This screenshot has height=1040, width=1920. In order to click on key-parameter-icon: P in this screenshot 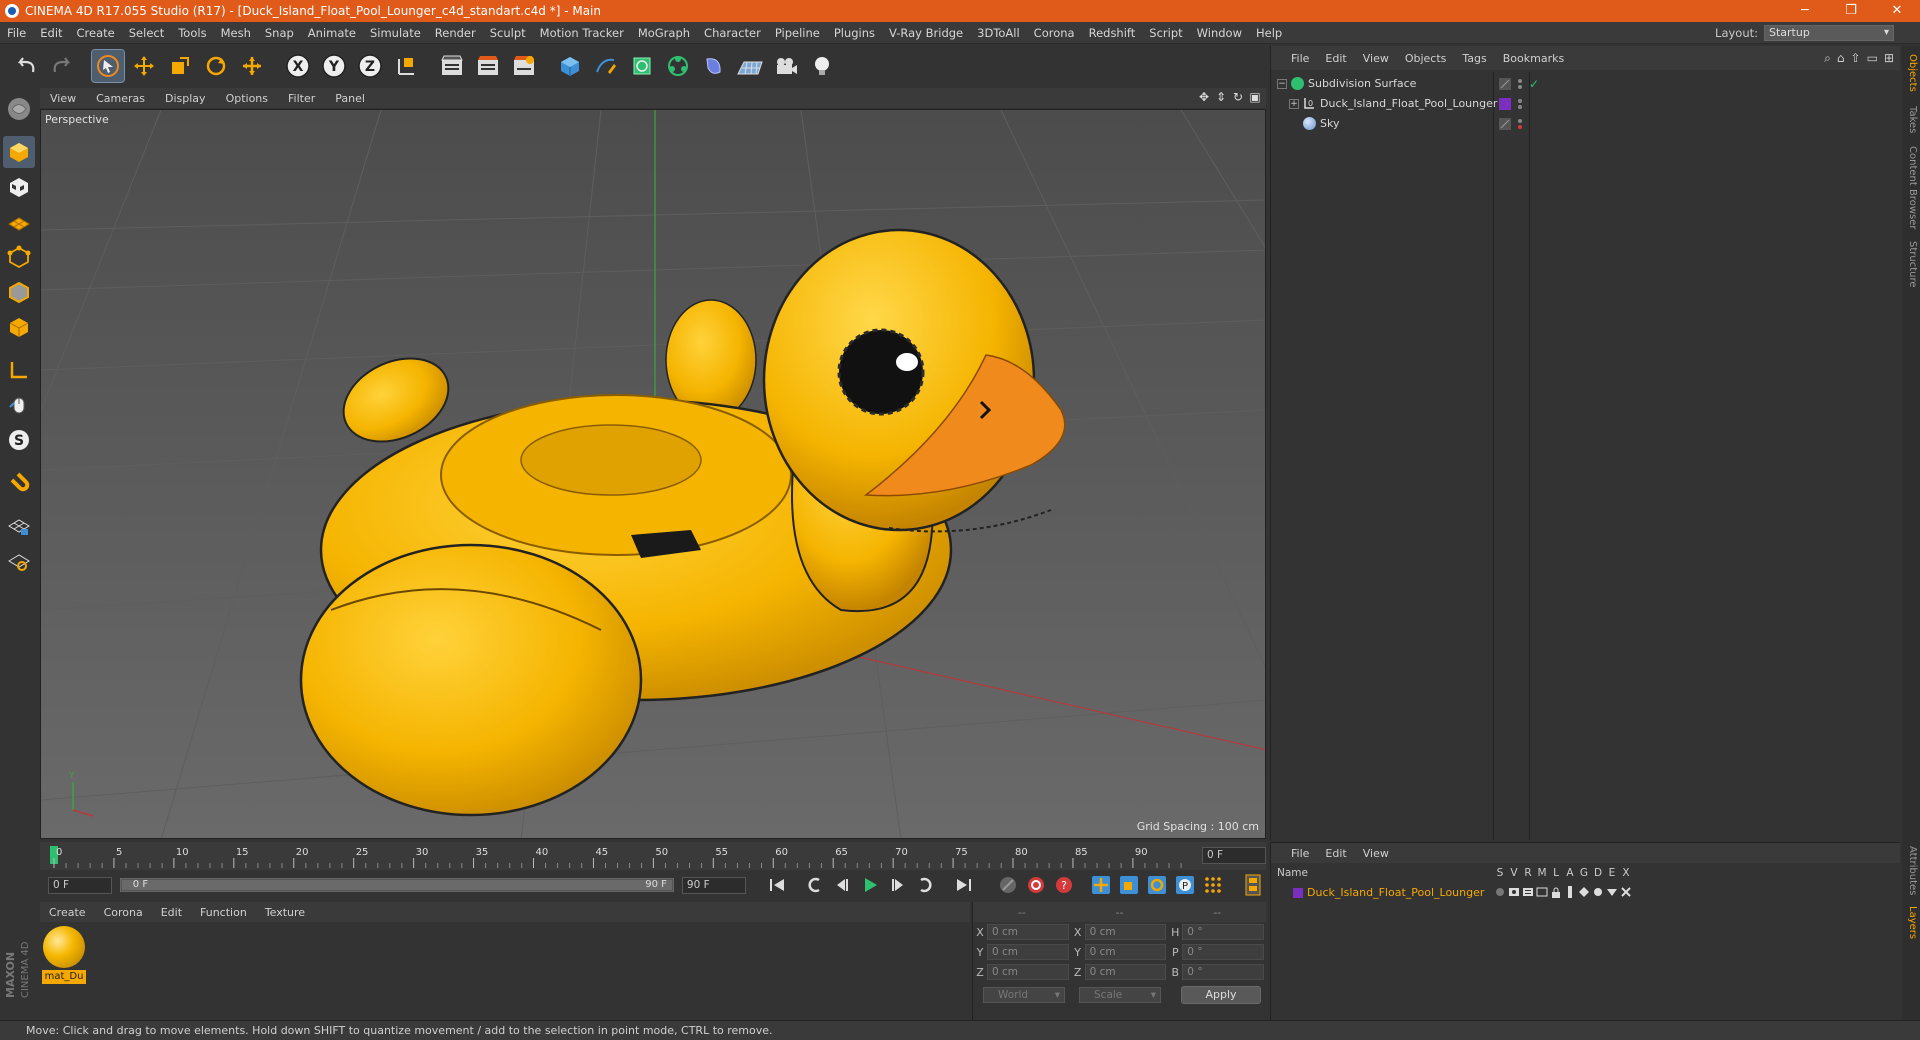, I will do `click(1185, 885)`.